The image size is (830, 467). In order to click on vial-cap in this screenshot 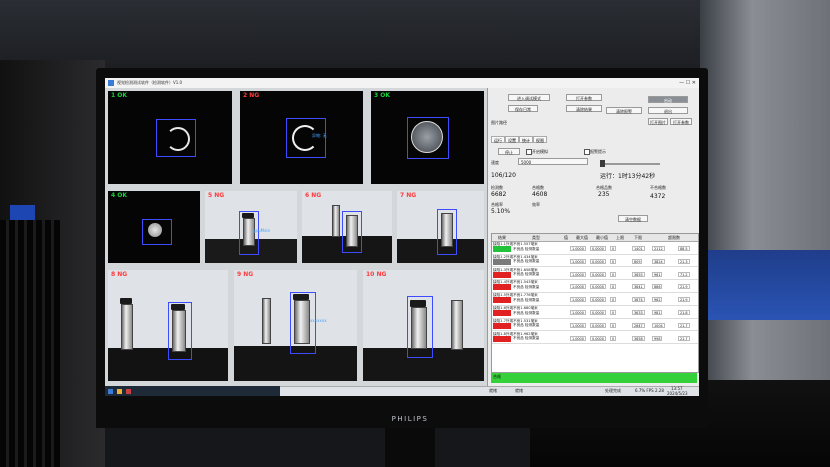, I will do `click(418, 303)`.